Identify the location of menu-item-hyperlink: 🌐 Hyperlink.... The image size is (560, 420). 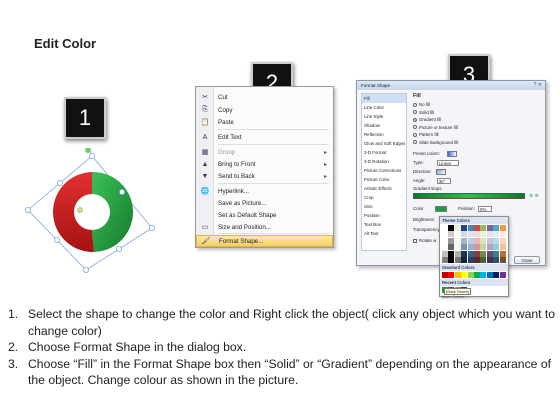
(264, 191).